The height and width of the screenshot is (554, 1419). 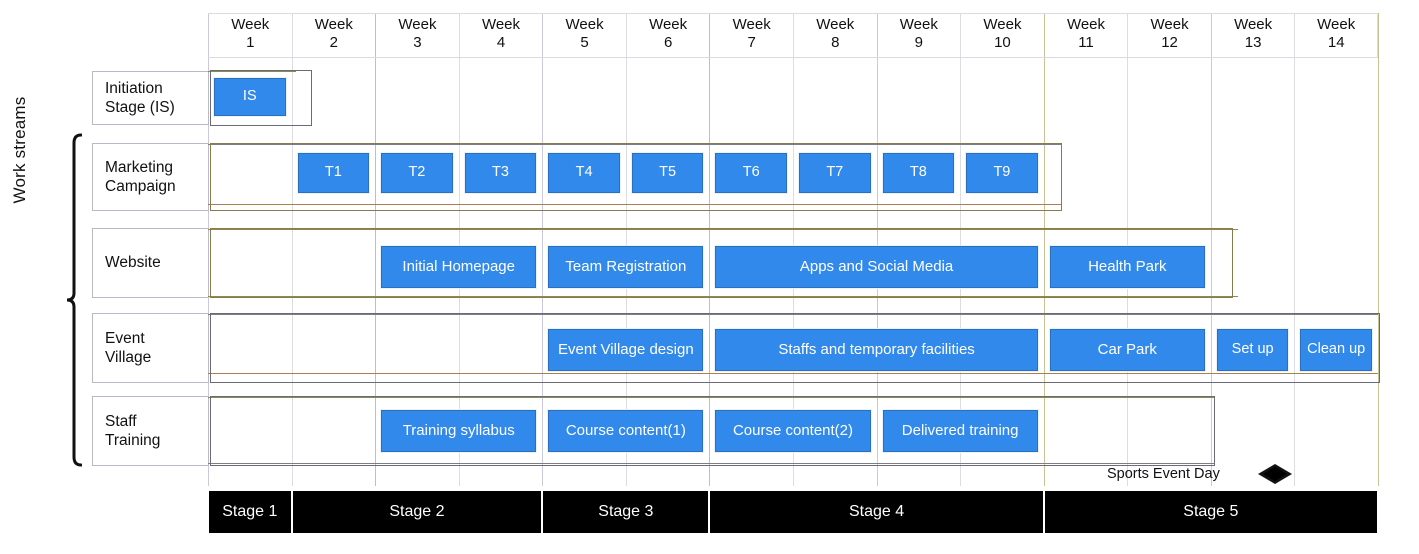 What do you see at coordinates (1127, 350) in the screenshot?
I see `task-bar-event-village-3: Car Park` at bounding box center [1127, 350].